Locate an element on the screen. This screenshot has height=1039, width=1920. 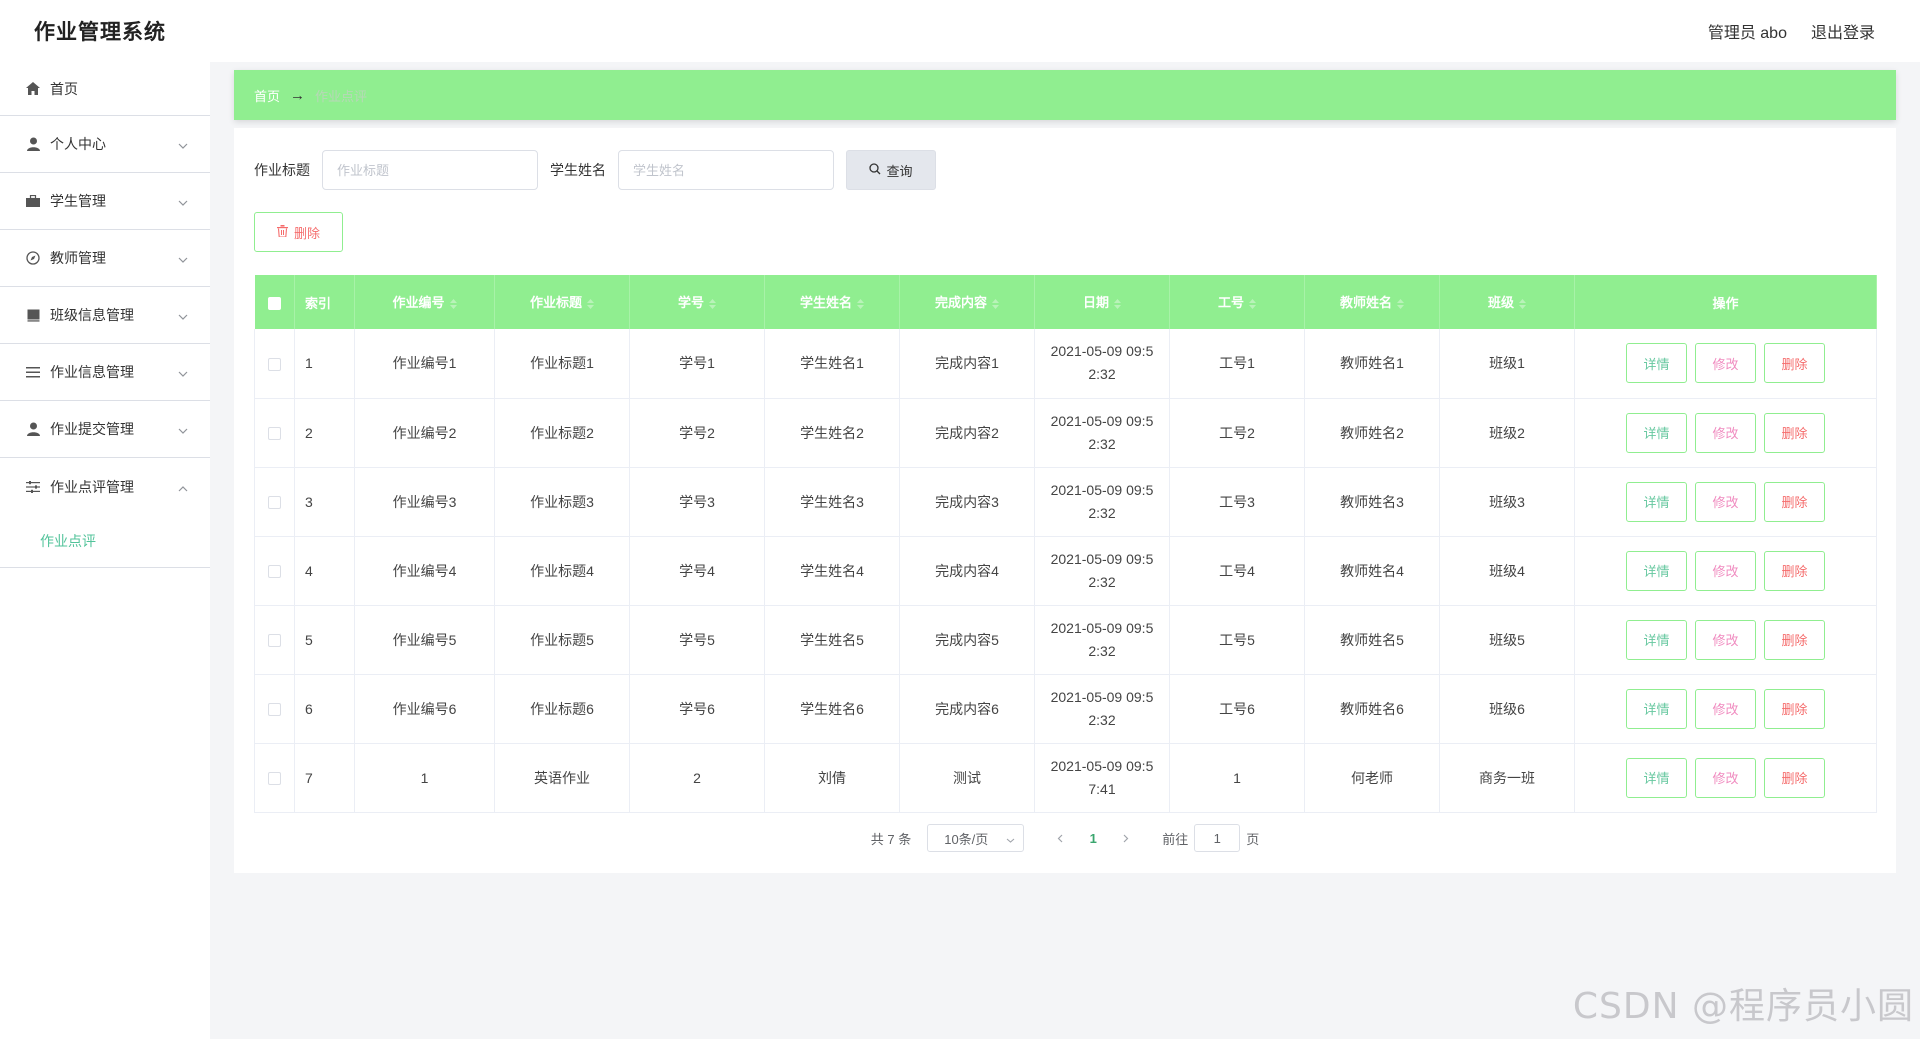
cell-content: 完成内容2 is located at coordinates (967, 433).